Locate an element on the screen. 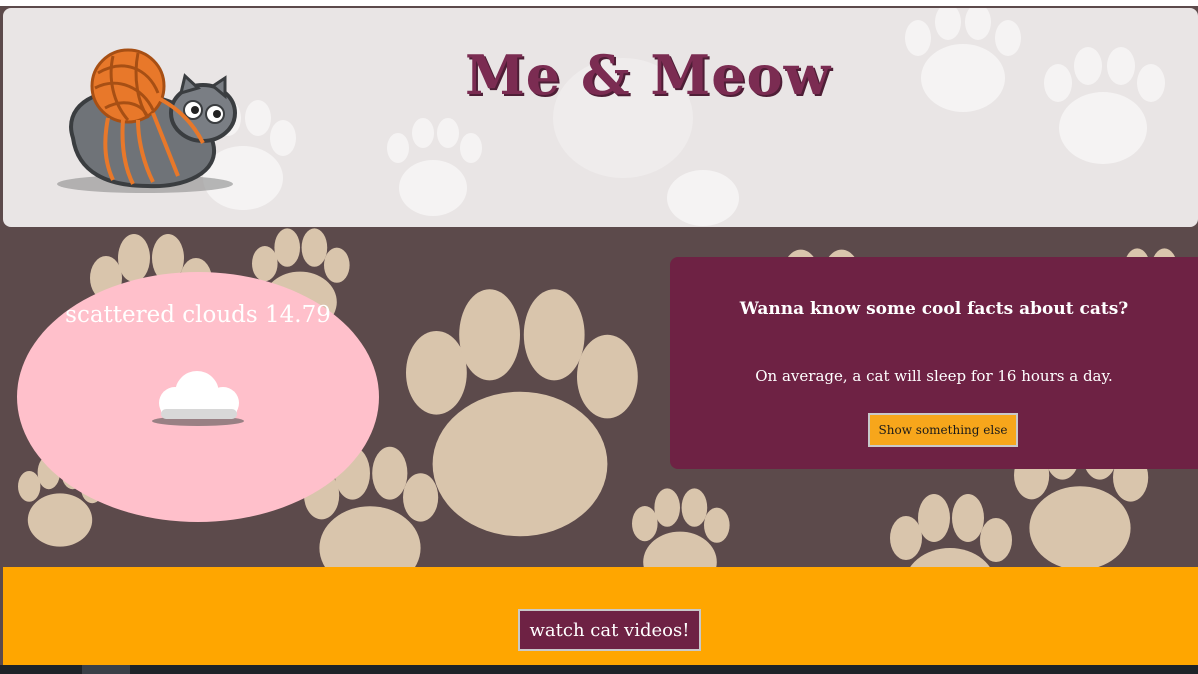 The image size is (1198, 674). watch-cat-videos-button: watch cat videos! is located at coordinates (609, 630).